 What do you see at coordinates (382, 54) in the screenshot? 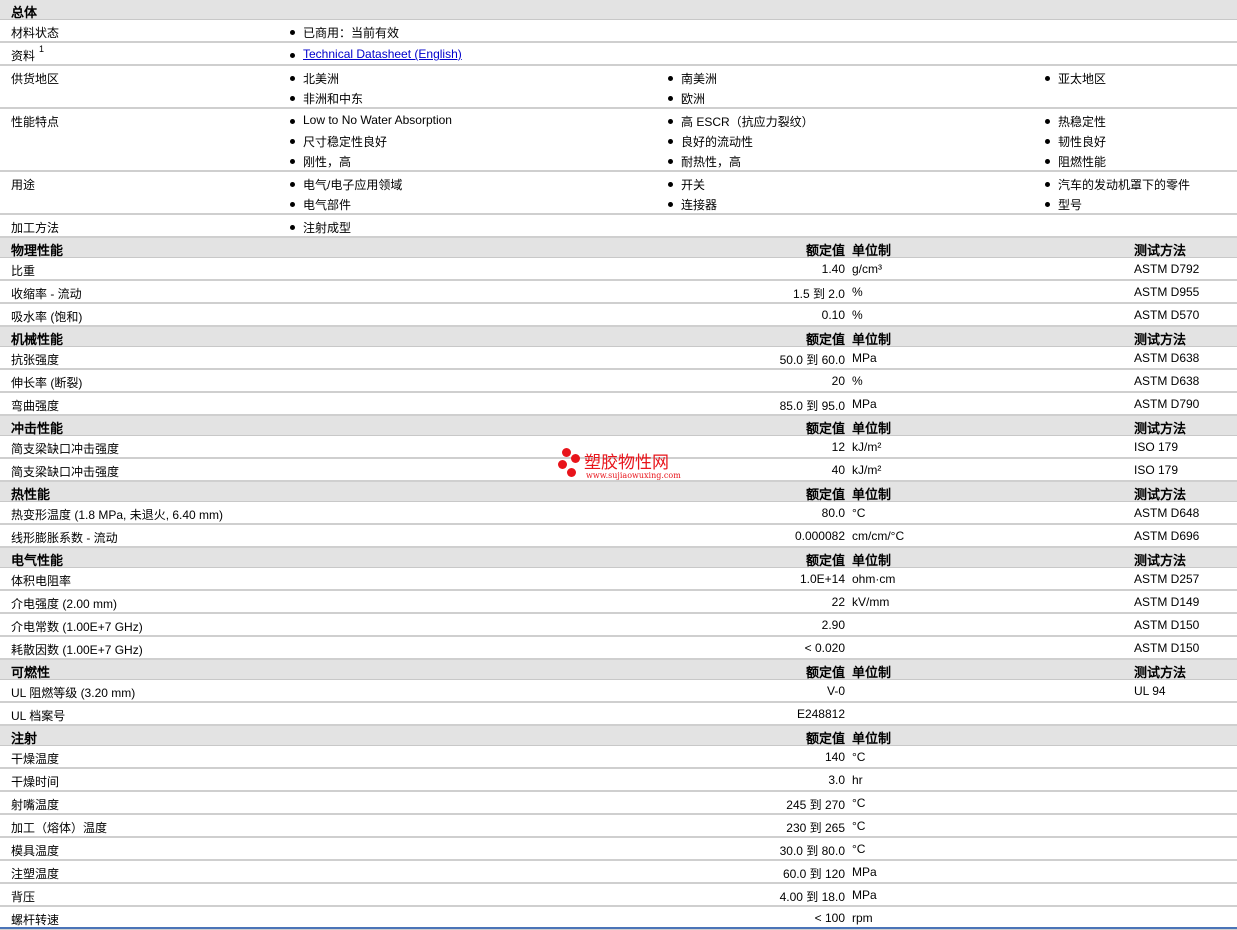
I see `datasheet-link: Technical Datasheet (English)` at bounding box center [382, 54].